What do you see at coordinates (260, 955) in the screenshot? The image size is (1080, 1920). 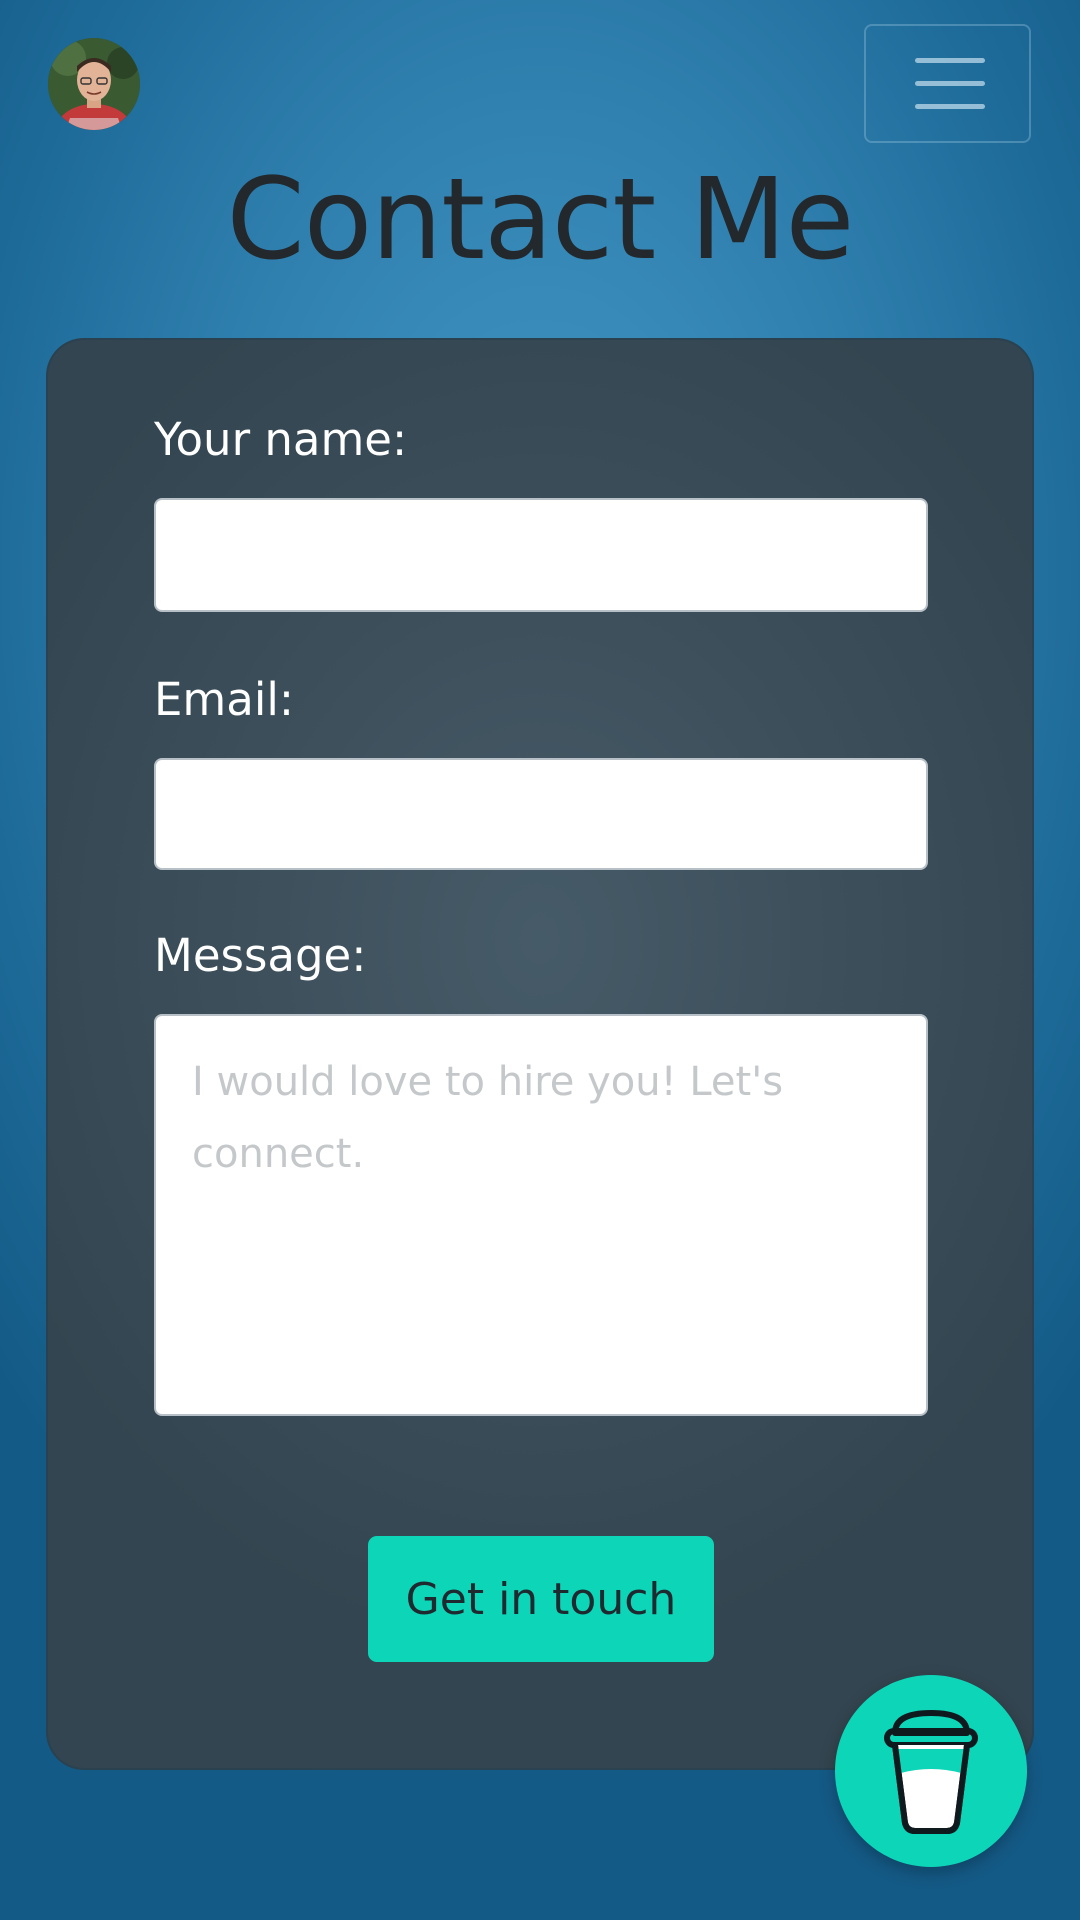 I see `message-label: Message:` at bounding box center [260, 955].